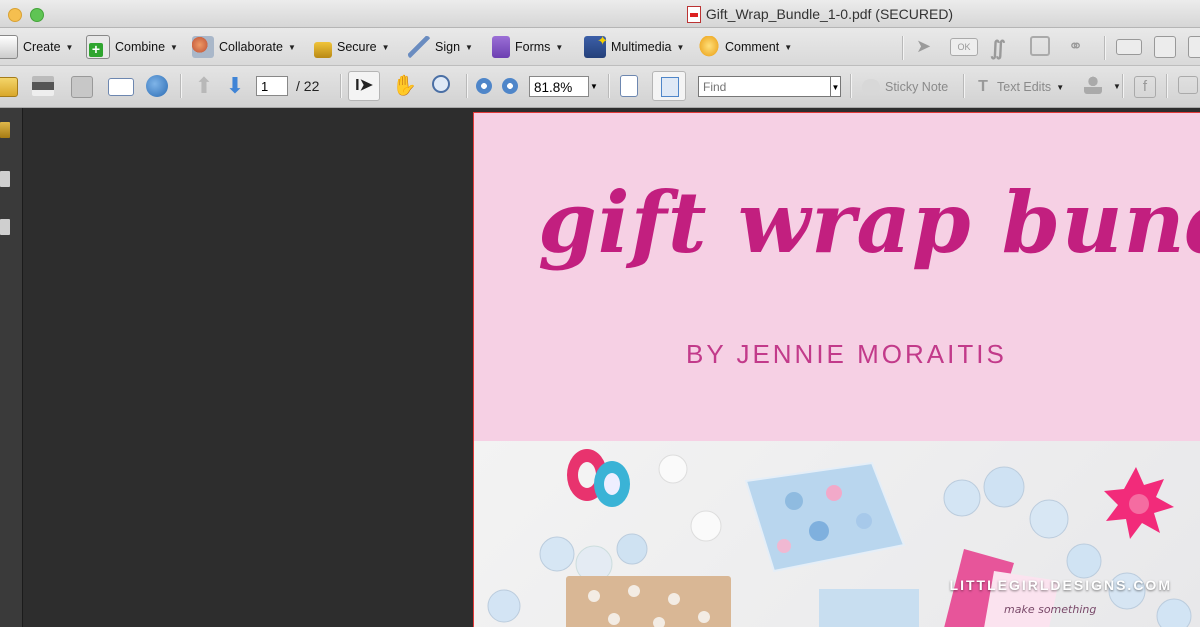 The image size is (1200, 627). What do you see at coordinates (1079, 47) in the screenshot?
I see `link-icon: ⚭` at bounding box center [1079, 47].